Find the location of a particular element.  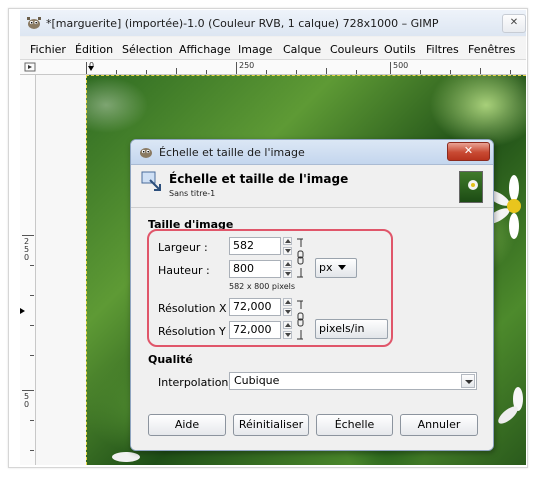

main-close-button: ✕ is located at coordinates (514, 23).